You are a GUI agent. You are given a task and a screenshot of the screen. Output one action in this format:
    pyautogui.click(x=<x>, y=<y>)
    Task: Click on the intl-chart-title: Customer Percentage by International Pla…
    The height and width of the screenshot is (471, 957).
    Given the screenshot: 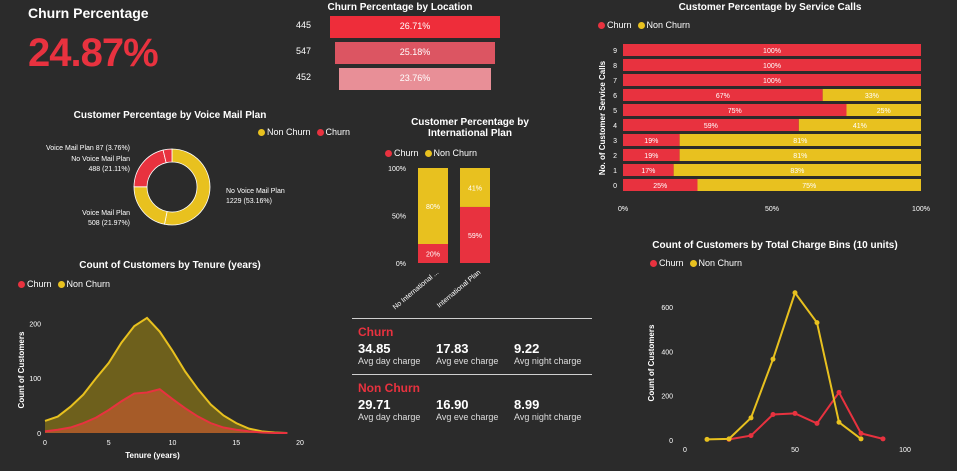 What is the action you would take?
    pyautogui.click(x=470, y=128)
    